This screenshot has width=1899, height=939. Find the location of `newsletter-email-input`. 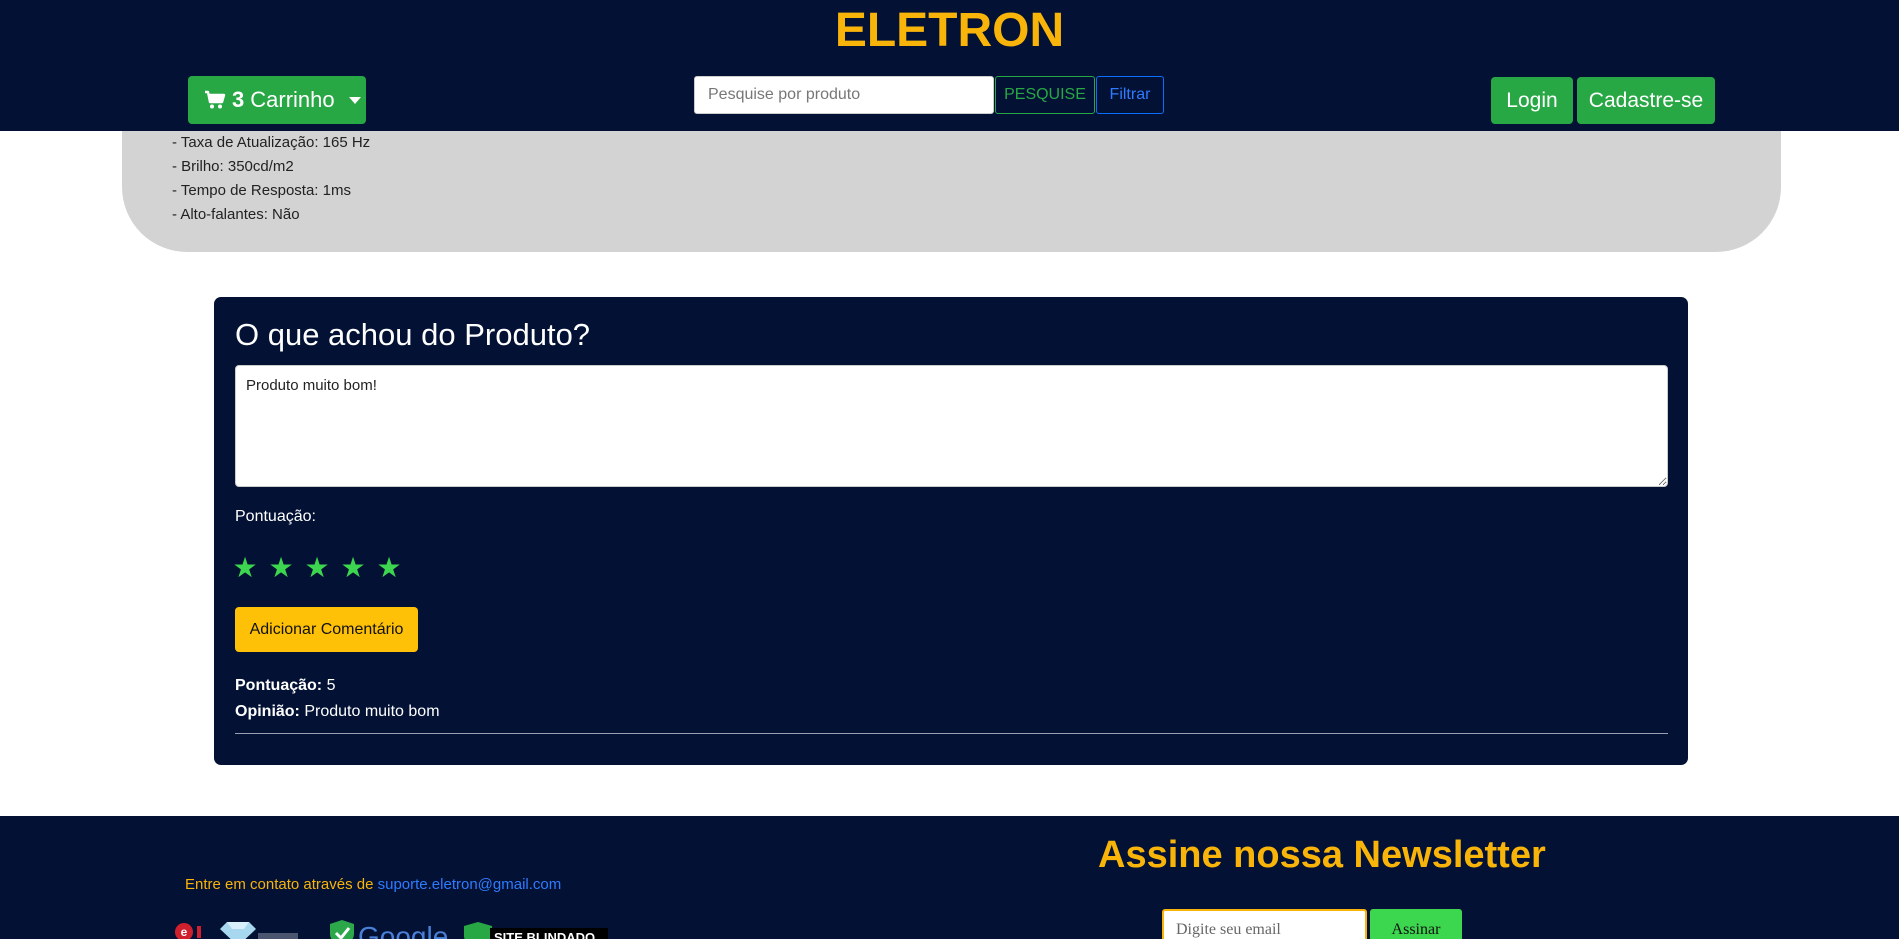

newsletter-email-input is located at coordinates (1264, 924).